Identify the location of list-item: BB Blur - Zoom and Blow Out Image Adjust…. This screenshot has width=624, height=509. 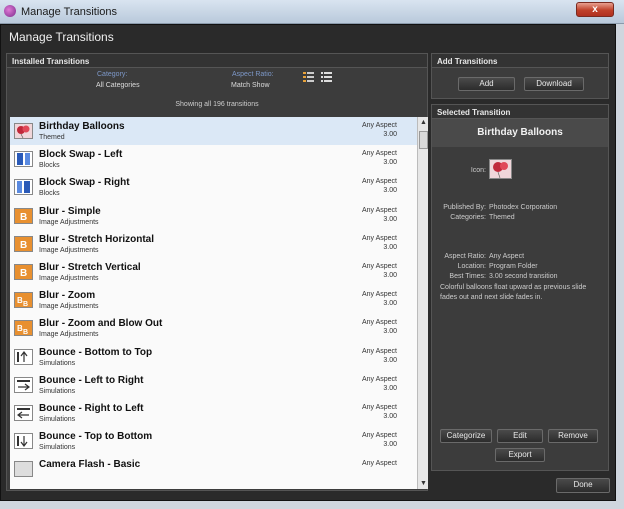
(213, 328).